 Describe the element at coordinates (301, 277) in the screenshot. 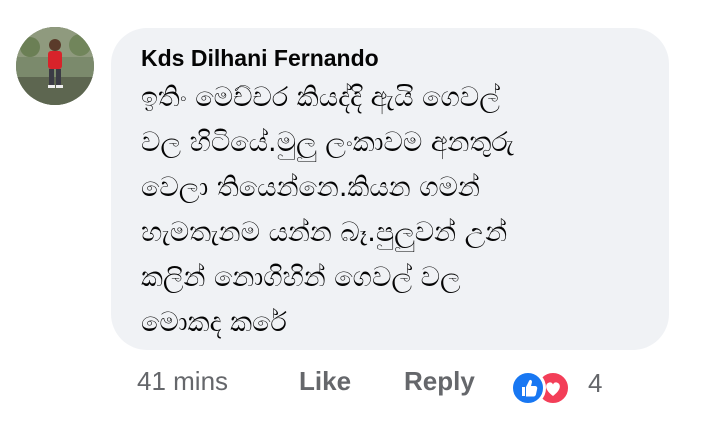

I see `comment-text-line: කලින් නොගිහින් ගෙවල් වල` at that location.